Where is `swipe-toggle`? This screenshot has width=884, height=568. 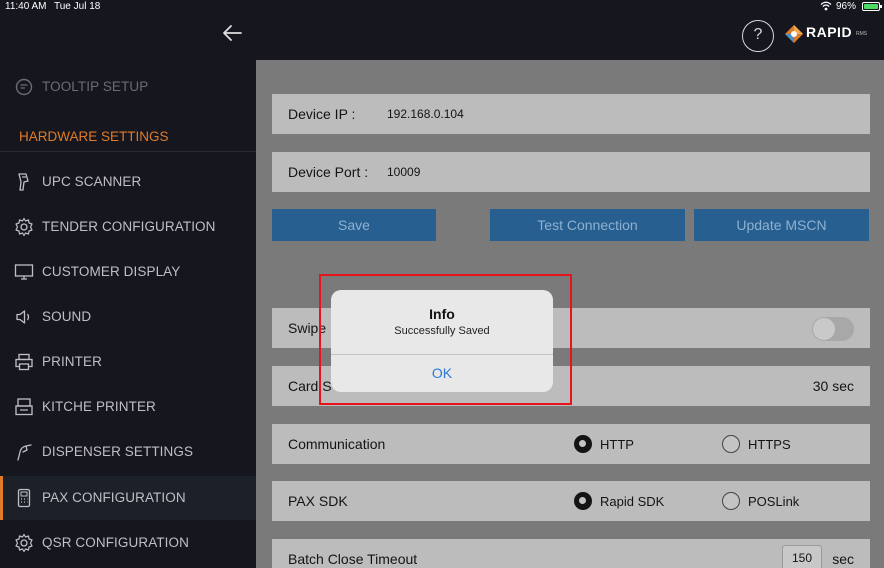 swipe-toggle is located at coordinates (833, 329).